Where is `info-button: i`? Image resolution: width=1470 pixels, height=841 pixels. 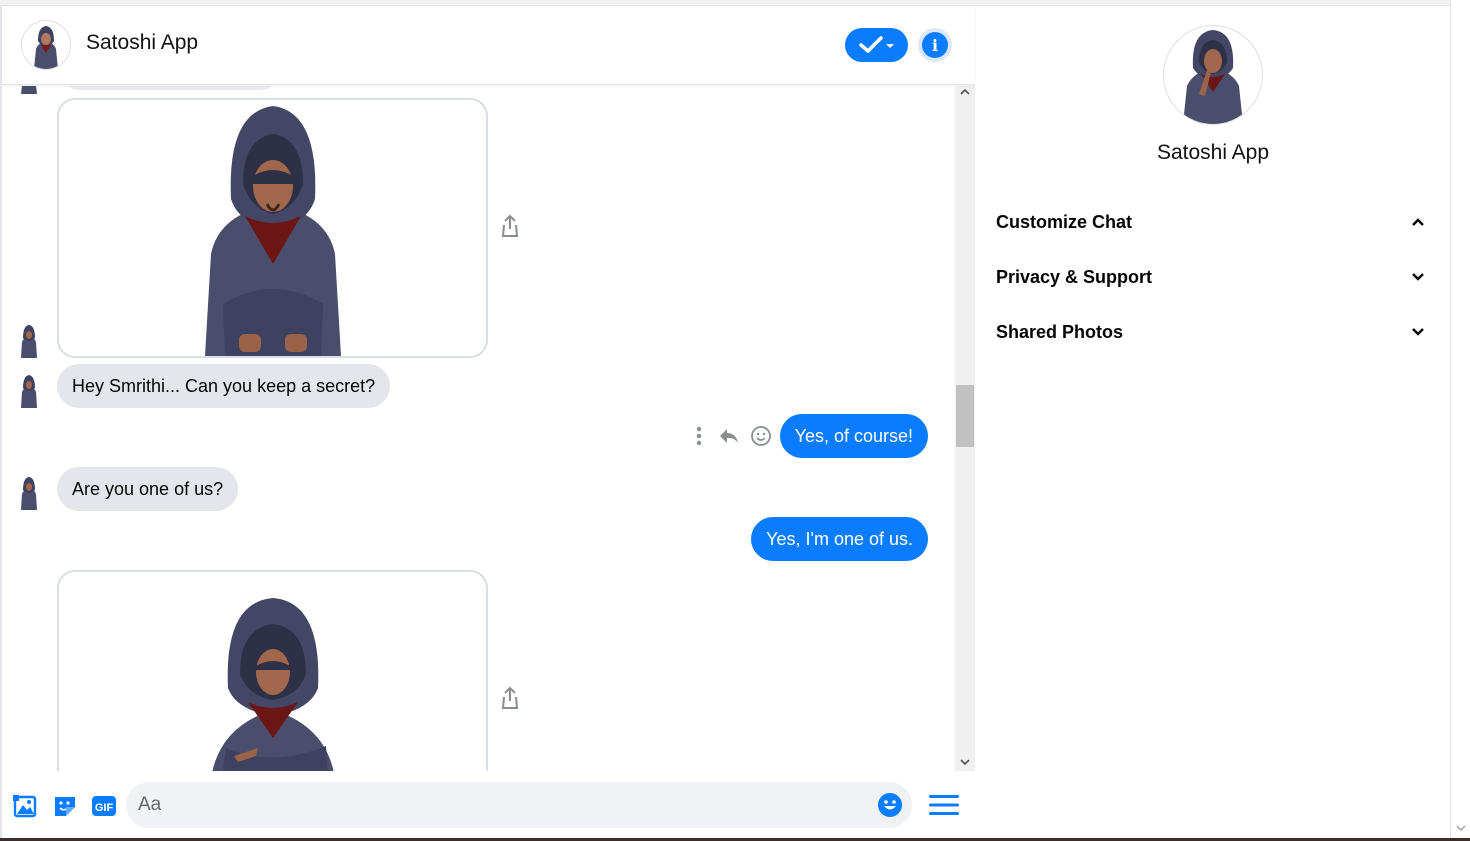
info-button: i is located at coordinates (935, 45).